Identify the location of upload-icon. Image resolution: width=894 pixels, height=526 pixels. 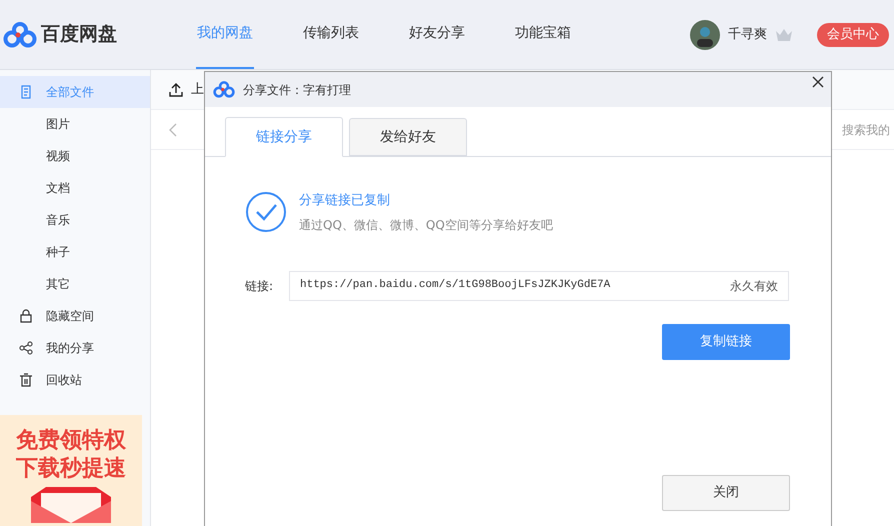
(176, 89).